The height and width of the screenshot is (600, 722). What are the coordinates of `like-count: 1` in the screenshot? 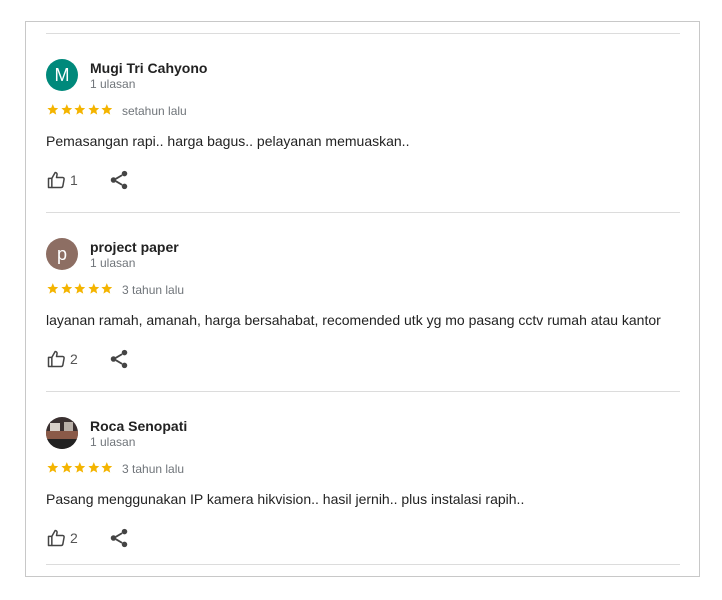 It's located at (74, 180).